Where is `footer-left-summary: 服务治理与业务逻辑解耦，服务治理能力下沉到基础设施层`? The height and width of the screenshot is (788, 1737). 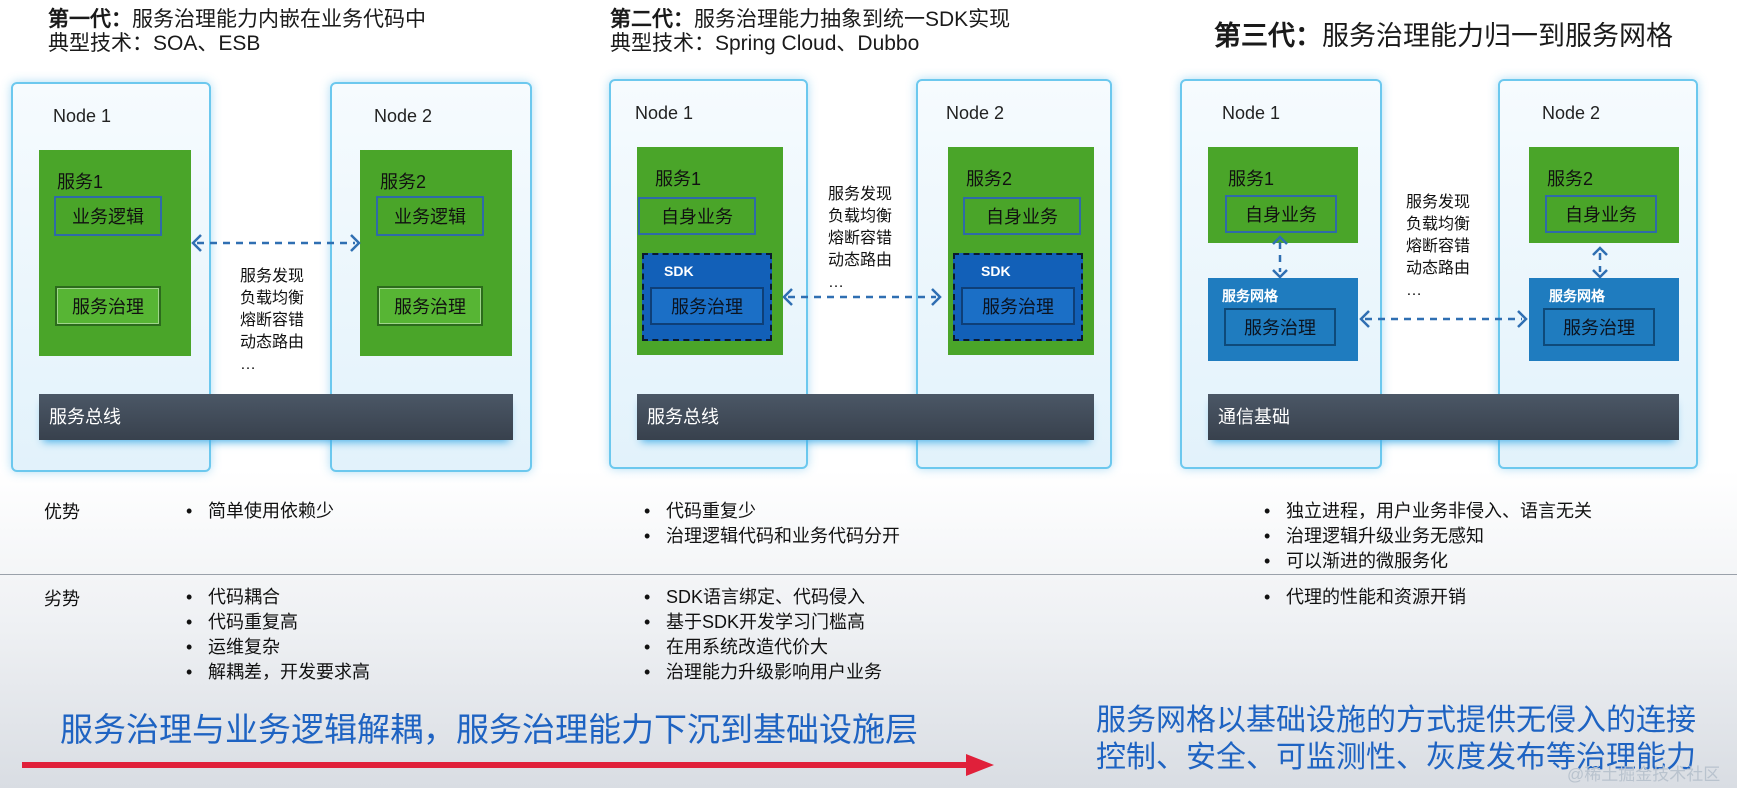 footer-left-summary: 服务治理与业务逻辑解耦，服务治理能力下沉到基础设施层 is located at coordinates (489, 729).